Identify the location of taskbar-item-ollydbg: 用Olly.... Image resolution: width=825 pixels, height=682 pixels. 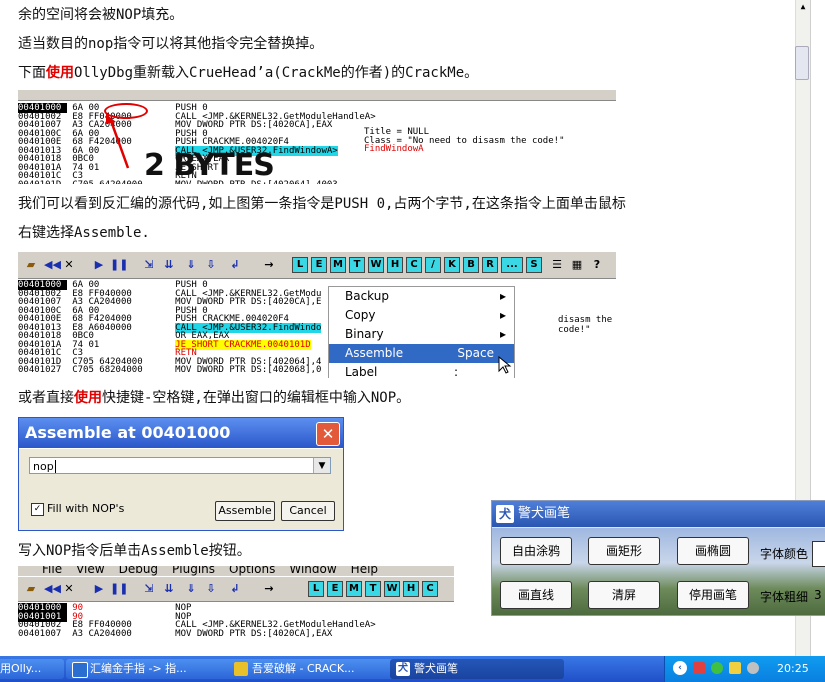
(32, 669).